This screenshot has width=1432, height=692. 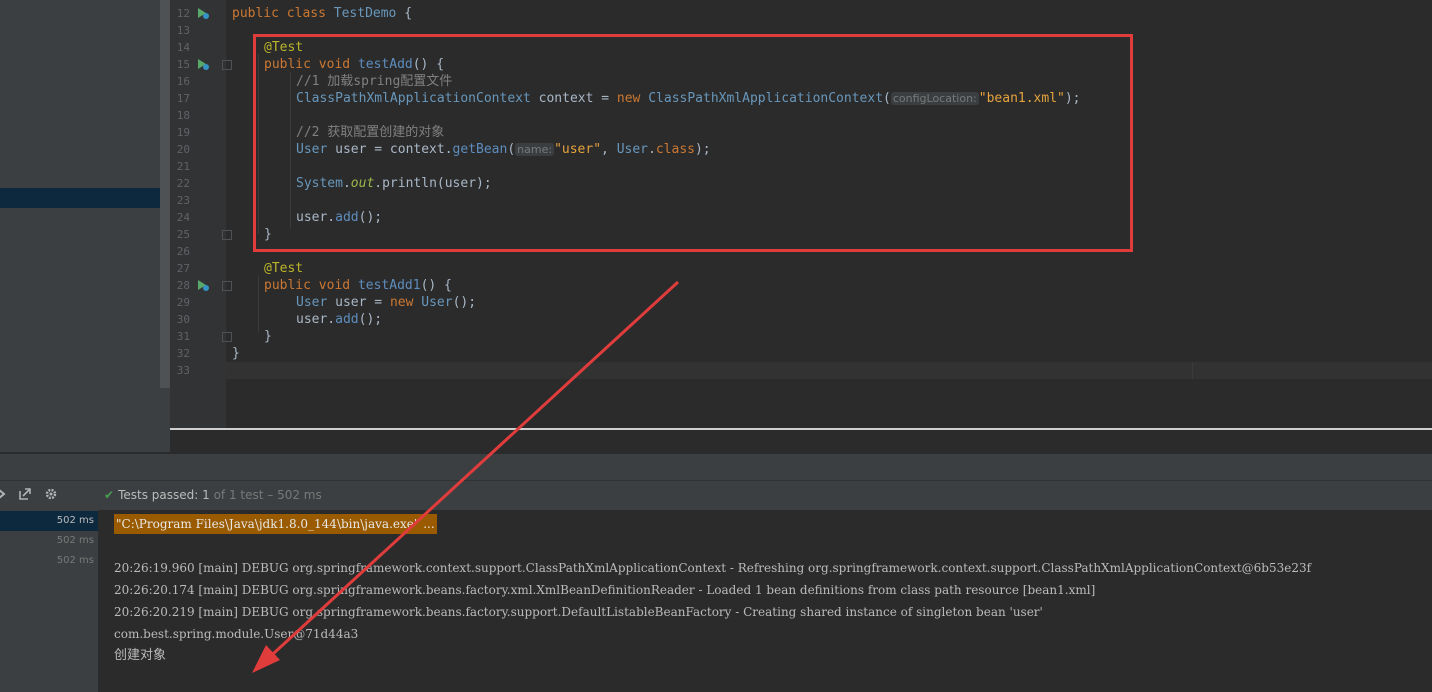 What do you see at coordinates (183, 47) in the screenshot?
I see `line-number: 14` at bounding box center [183, 47].